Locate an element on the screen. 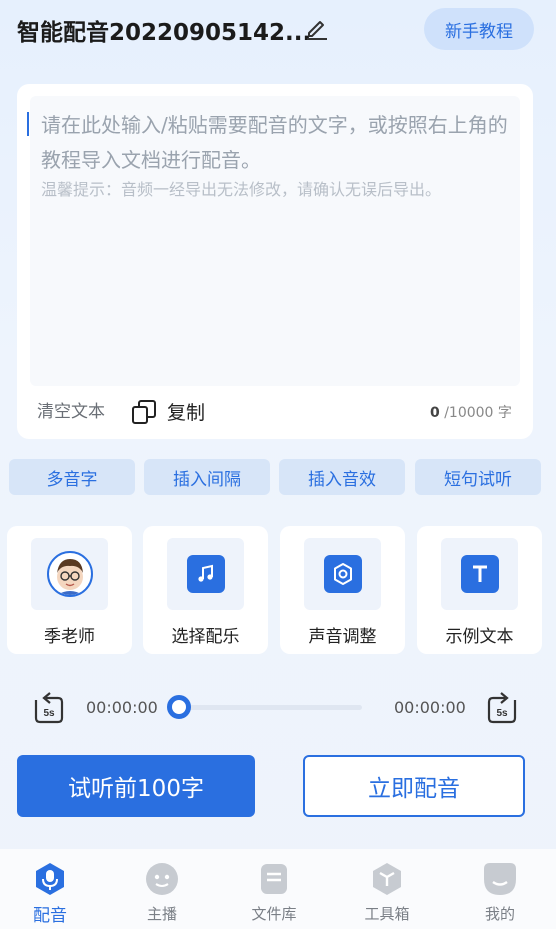 The height and width of the screenshot is (929, 556). gear-icon-wrap is located at coordinates (342, 574).